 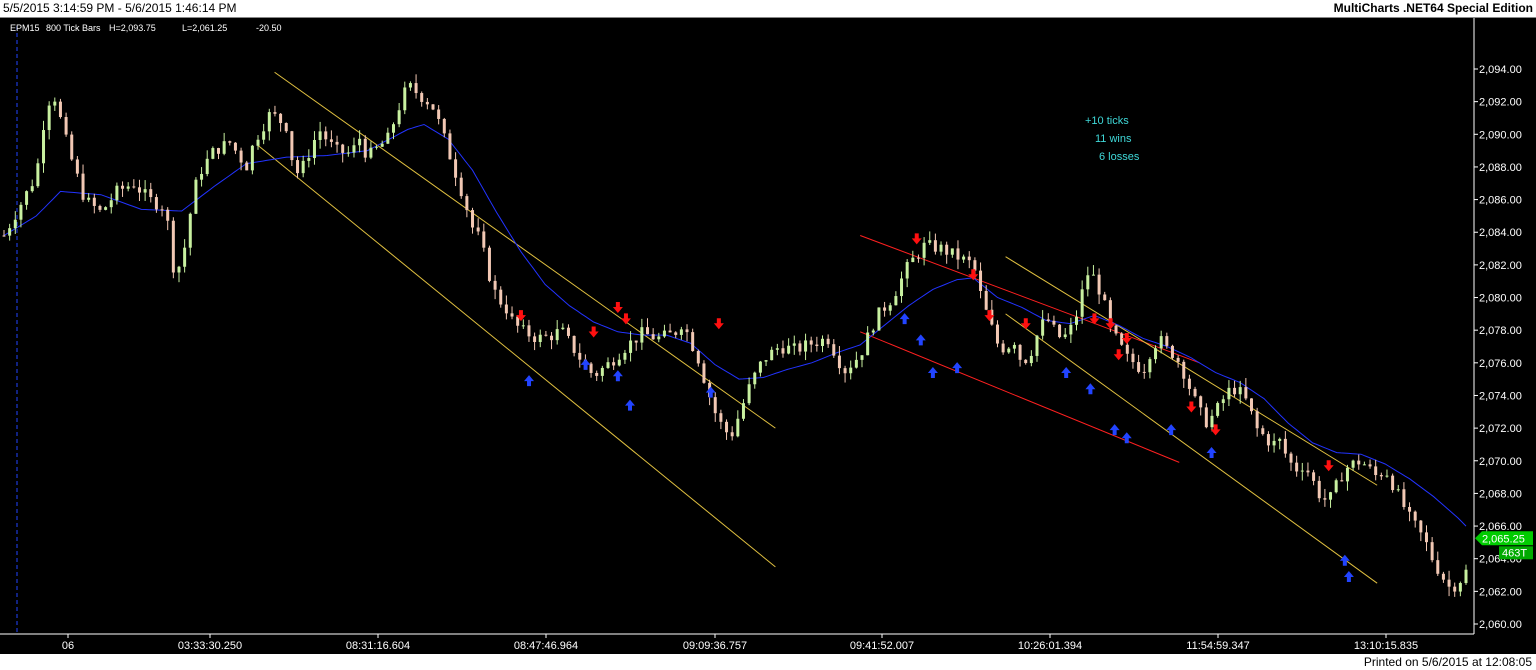 I want to click on printed-timestamp: Printed on 5/6/2015 at 12:08:05, so click(x=1447, y=662).